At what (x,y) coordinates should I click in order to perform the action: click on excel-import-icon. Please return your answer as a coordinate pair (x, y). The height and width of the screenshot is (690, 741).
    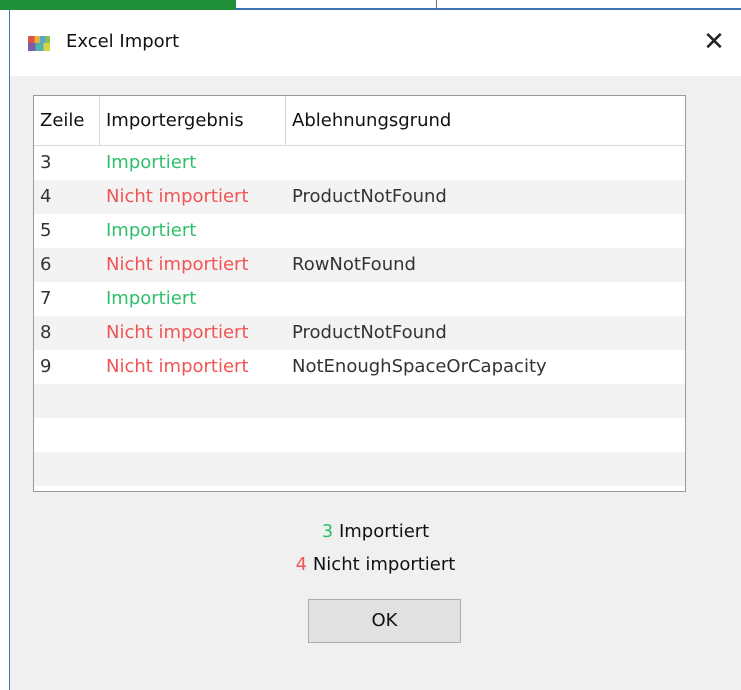
    Looking at the image, I should click on (39, 43).